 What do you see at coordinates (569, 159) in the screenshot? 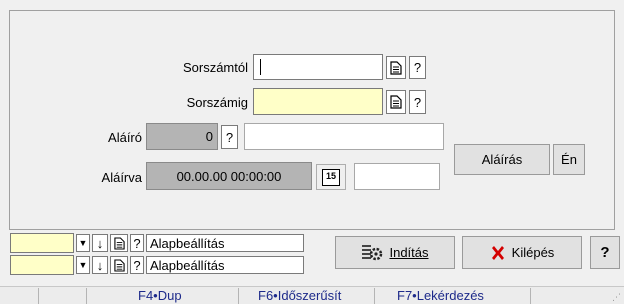
I see `en-button: Én` at bounding box center [569, 159].